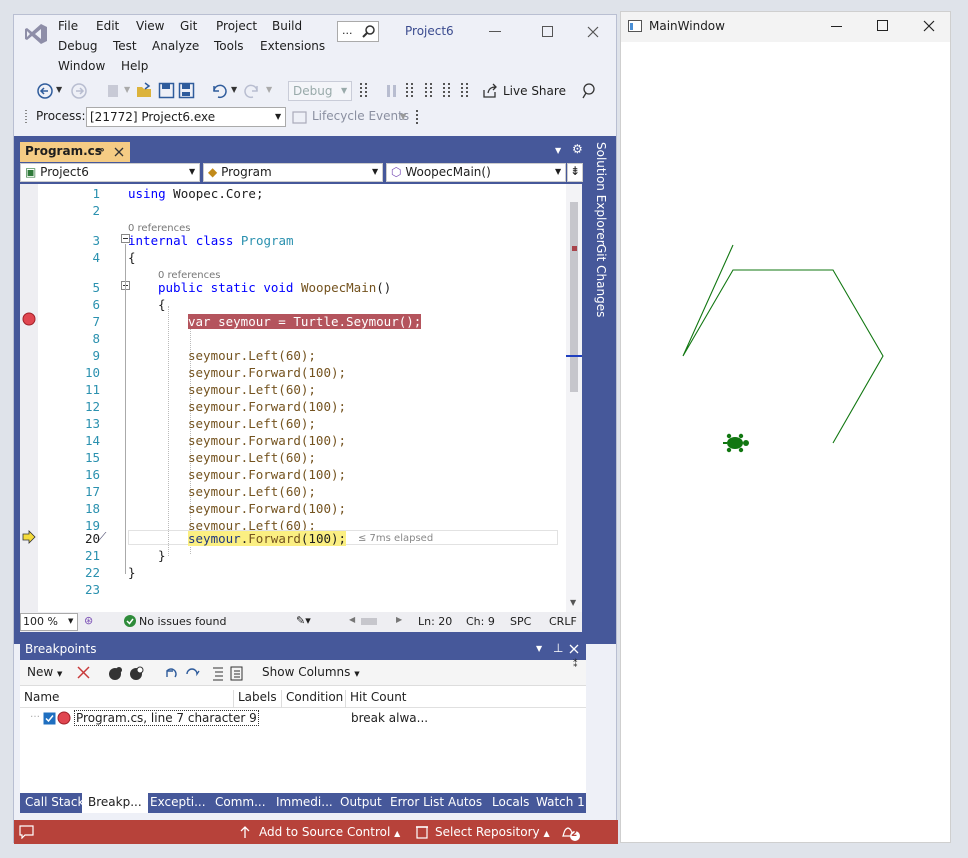 This screenshot has width=968, height=858. Describe the element at coordinates (49, 622) in the screenshot. I see `zoom-dropdown: 100 % ▼` at that location.